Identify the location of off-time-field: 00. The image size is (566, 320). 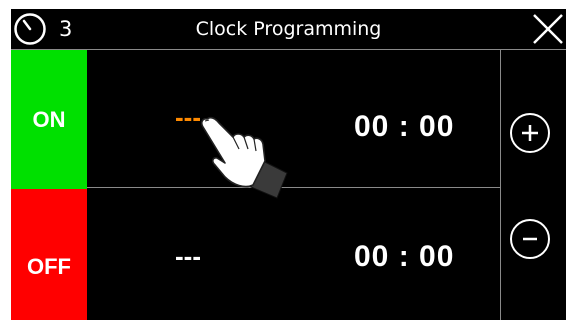
(404, 257).